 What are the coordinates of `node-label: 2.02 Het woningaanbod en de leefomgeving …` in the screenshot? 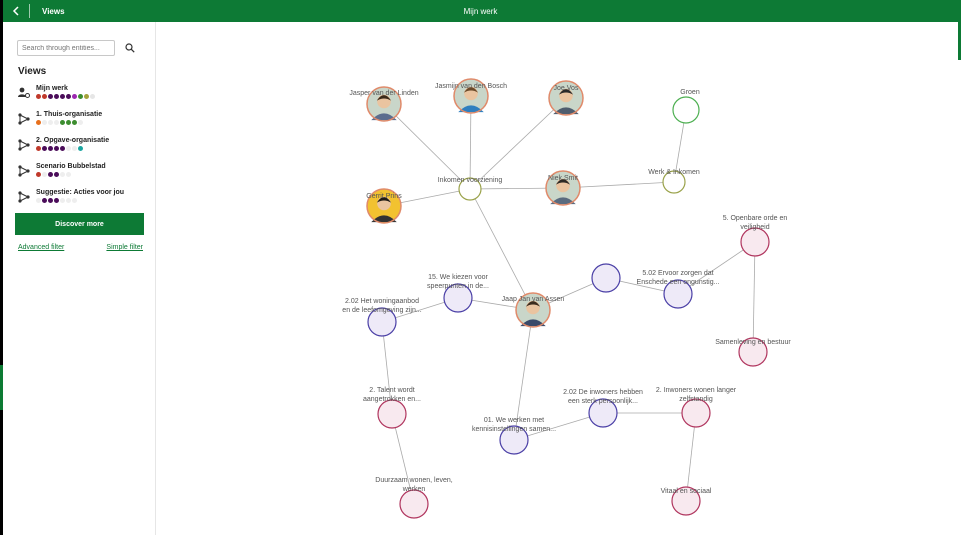 It's located at (381, 306).